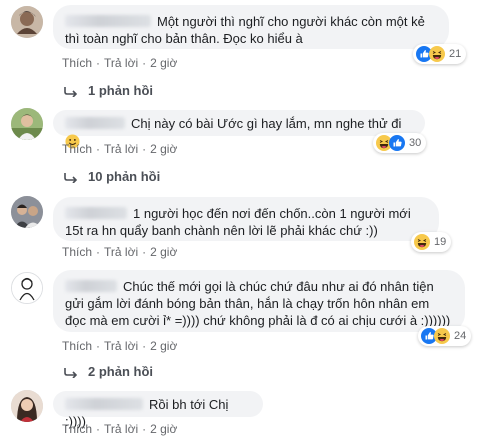 The height and width of the screenshot is (438, 502). I want to click on comment-bubble: Rồi bh tới Chị :)))), so click(158, 410).